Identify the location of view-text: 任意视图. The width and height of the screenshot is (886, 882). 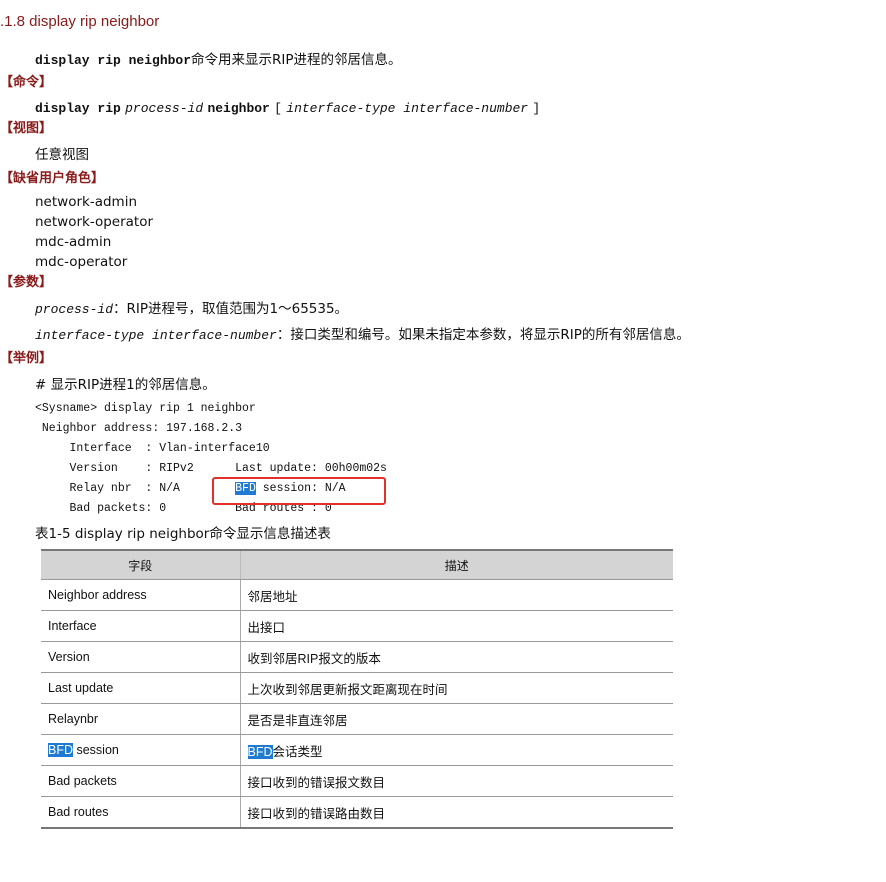
(62, 155).